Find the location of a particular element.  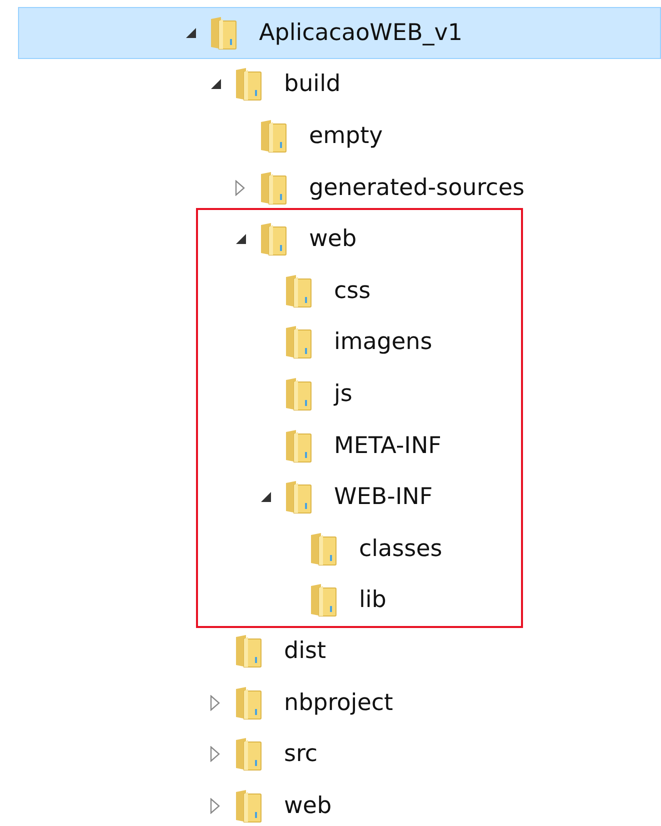

tree-item: dist is located at coordinates (339, 651).